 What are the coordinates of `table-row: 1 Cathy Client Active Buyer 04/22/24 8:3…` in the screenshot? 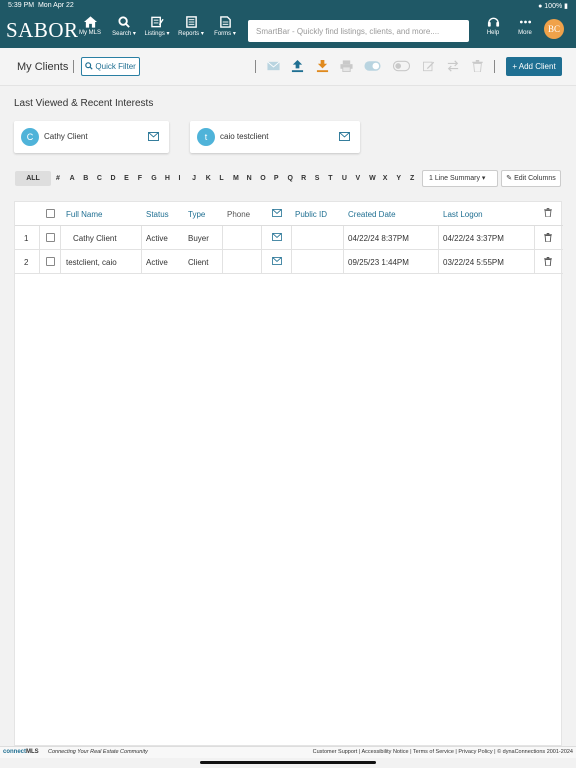 It's located at (289, 238).